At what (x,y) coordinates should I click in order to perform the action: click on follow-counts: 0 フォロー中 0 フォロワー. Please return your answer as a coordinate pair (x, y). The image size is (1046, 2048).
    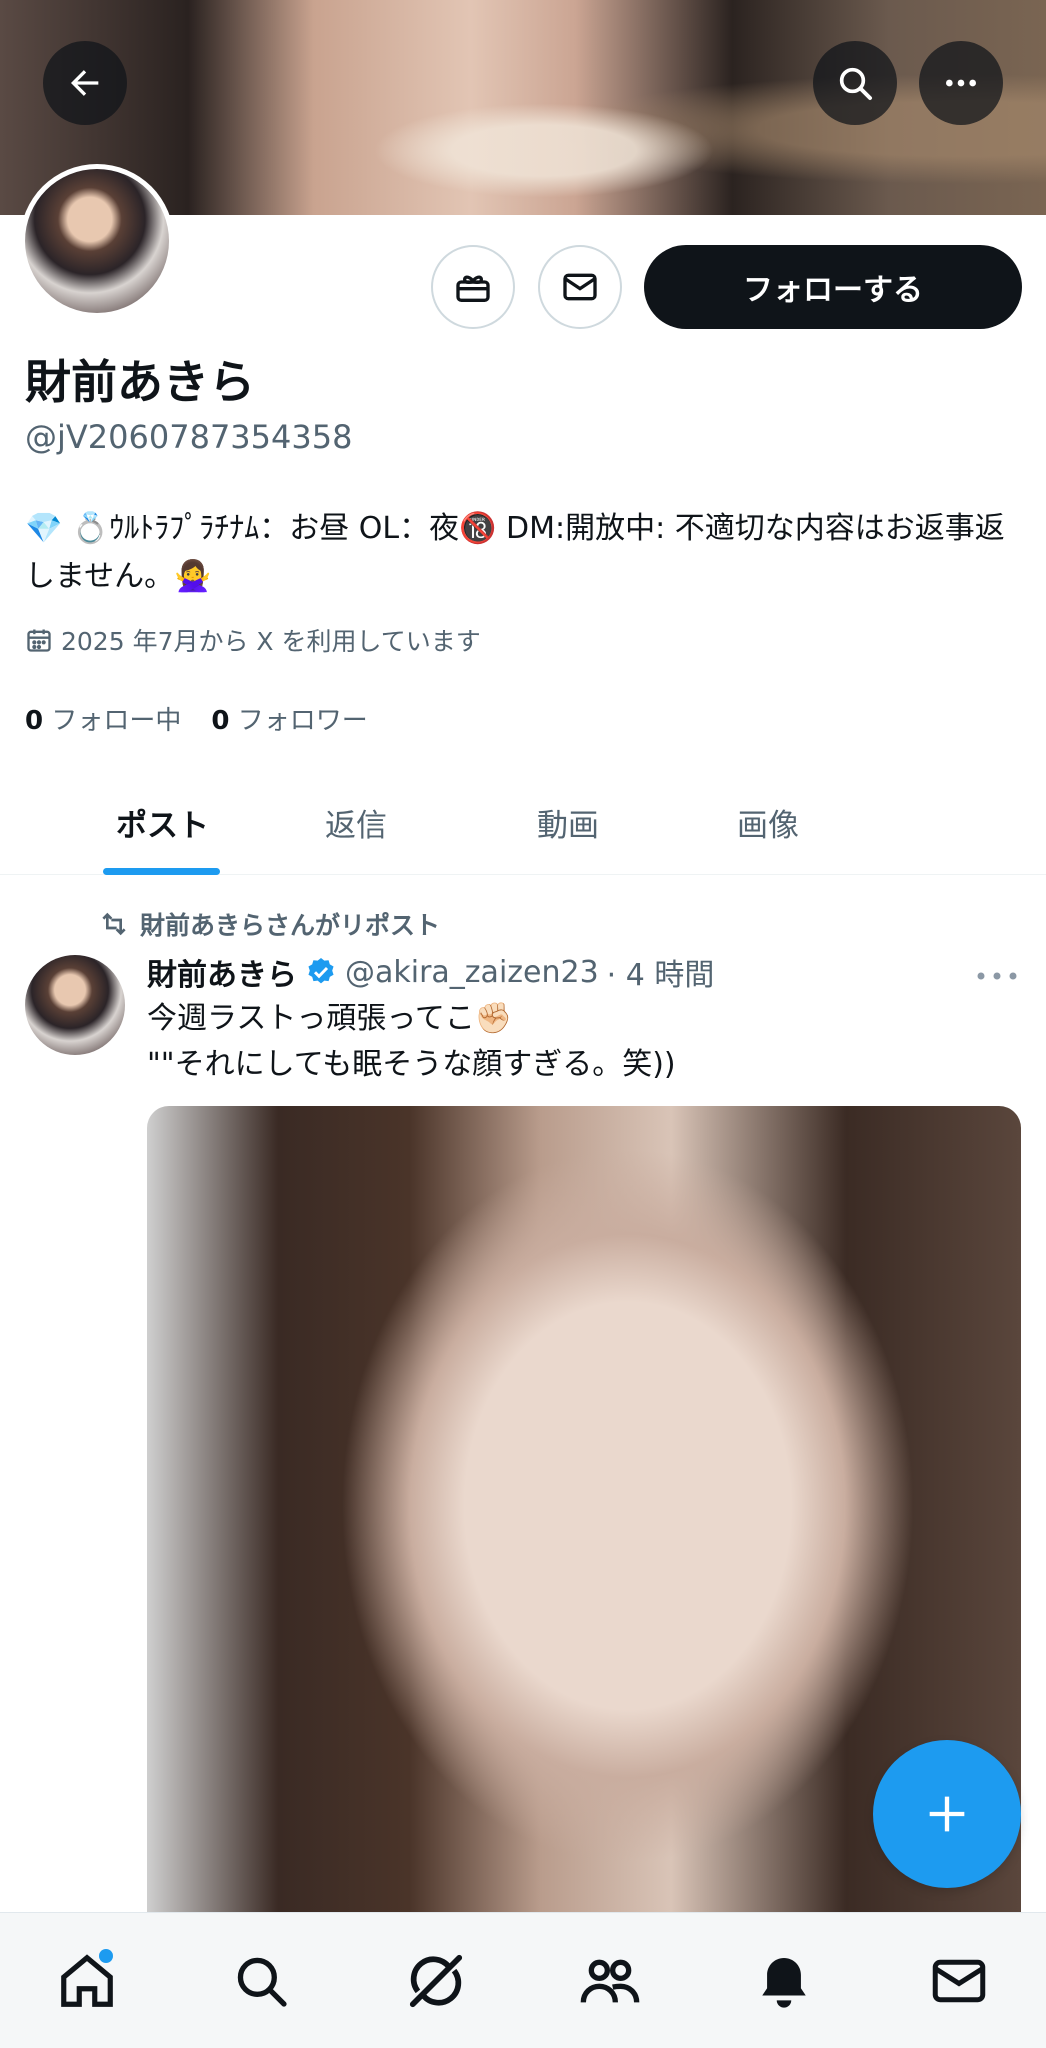
    Looking at the image, I should click on (196, 718).